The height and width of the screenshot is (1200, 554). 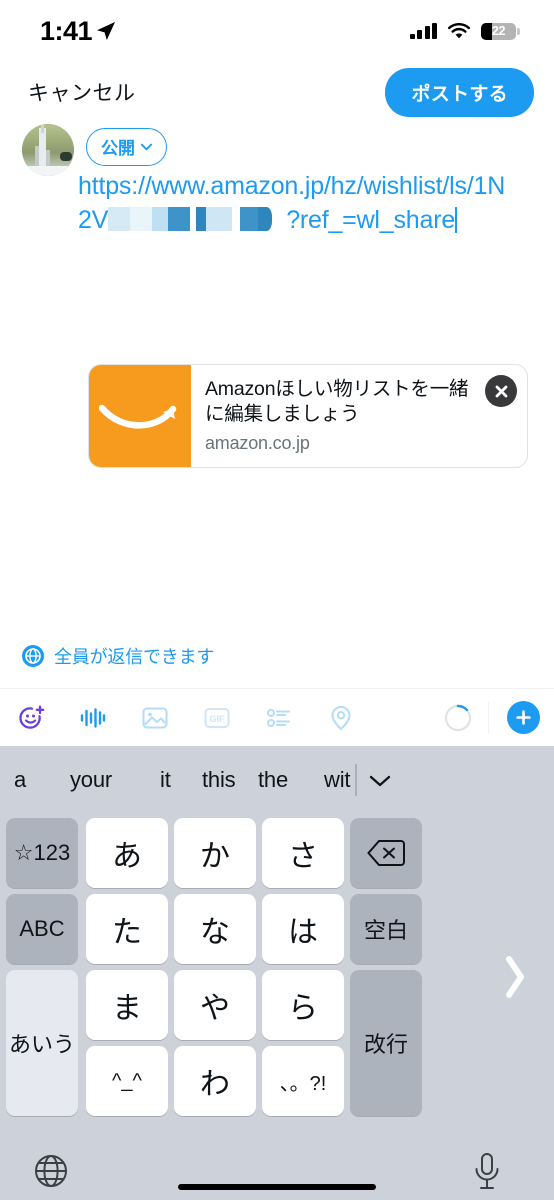 I want to click on image-icon, so click(x=155, y=718).